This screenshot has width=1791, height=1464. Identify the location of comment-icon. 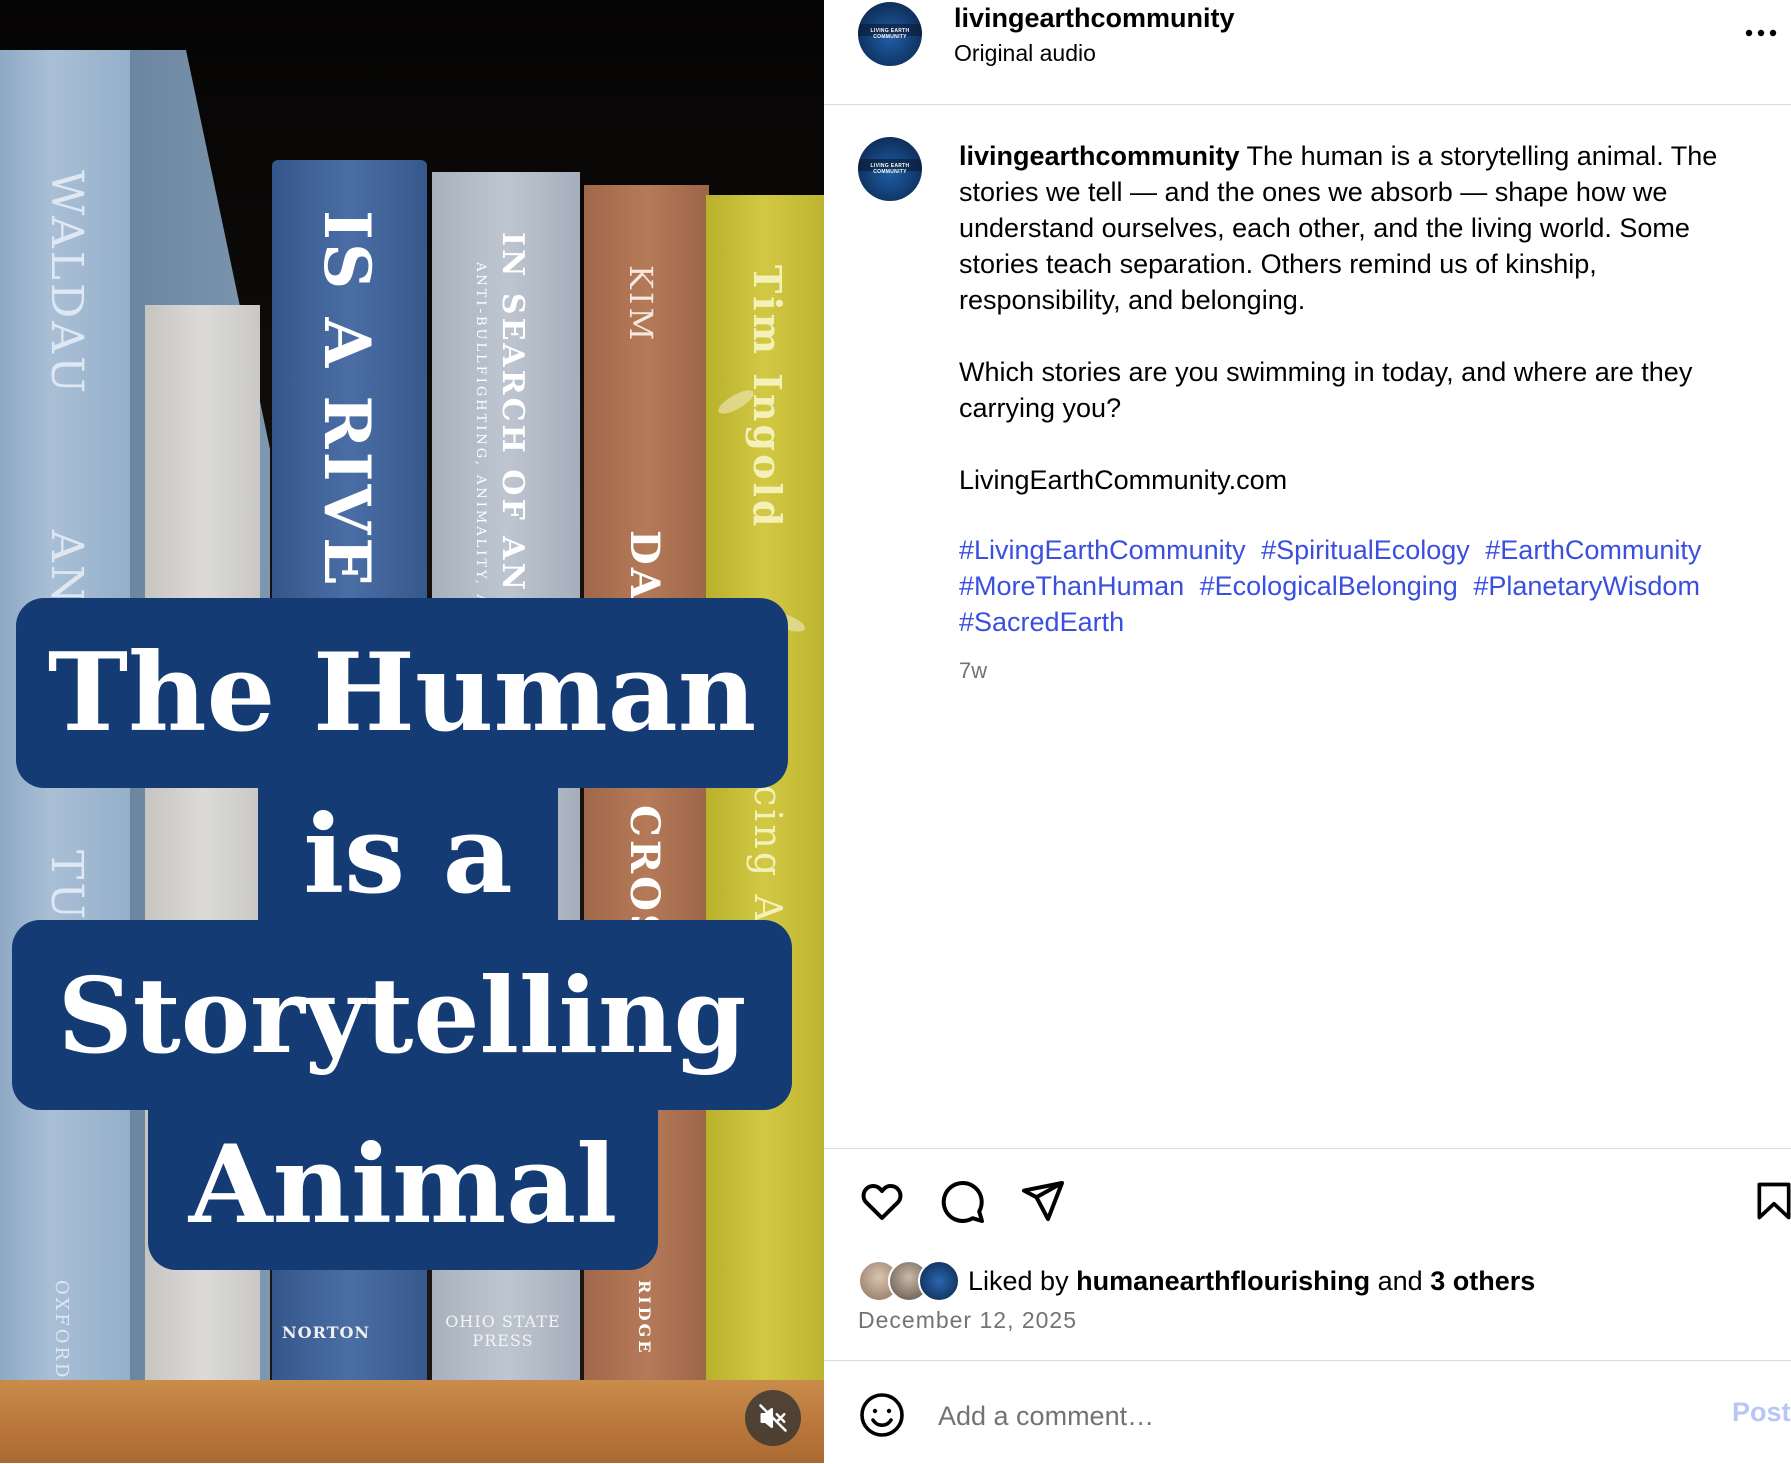
(962, 1201).